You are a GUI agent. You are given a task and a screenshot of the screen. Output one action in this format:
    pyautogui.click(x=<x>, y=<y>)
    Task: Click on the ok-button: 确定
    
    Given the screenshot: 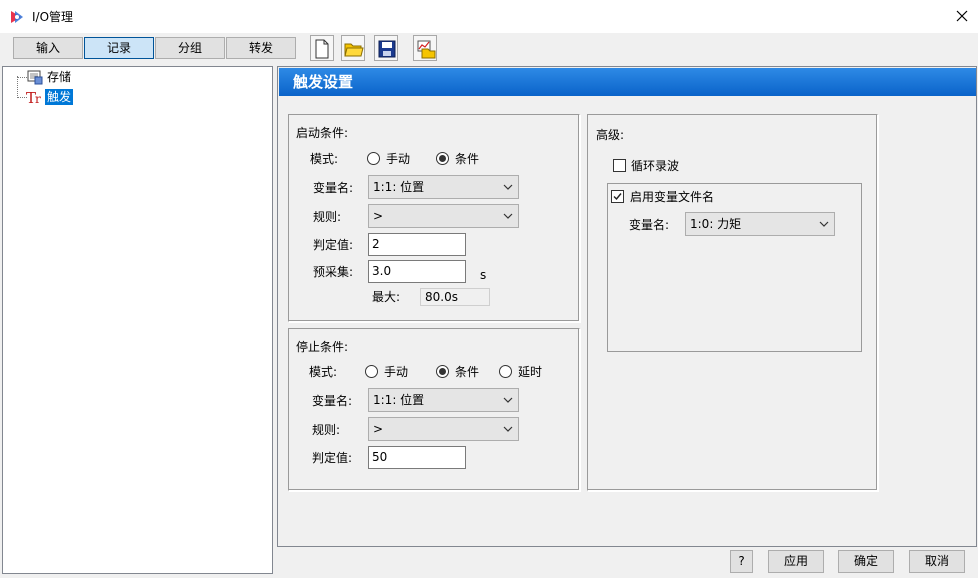 What is the action you would take?
    pyautogui.click(x=866, y=561)
    